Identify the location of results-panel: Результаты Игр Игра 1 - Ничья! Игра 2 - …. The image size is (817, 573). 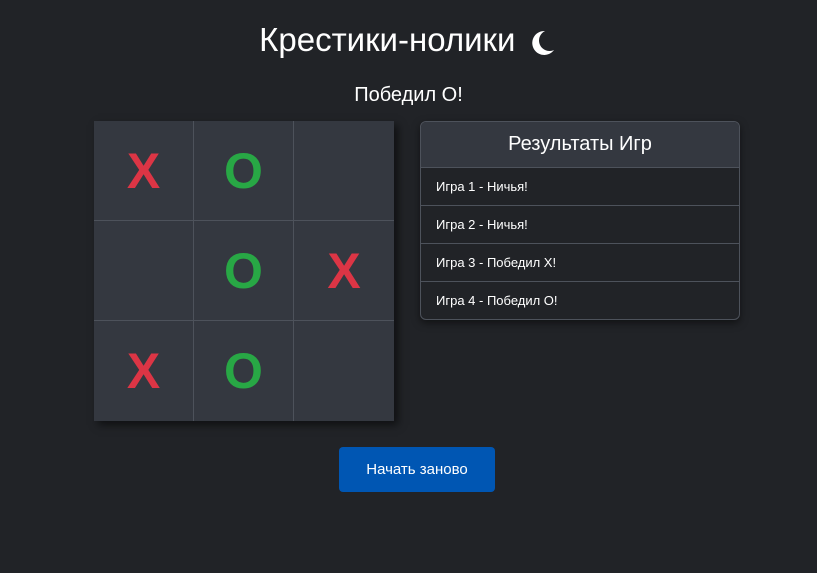
(580, 220).